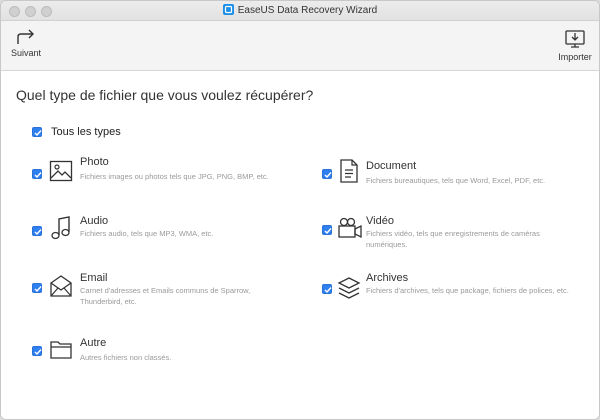 The width and height of the screenshot is (600, 420). I want to click on video-title: Vidéo, so click(380, 221).